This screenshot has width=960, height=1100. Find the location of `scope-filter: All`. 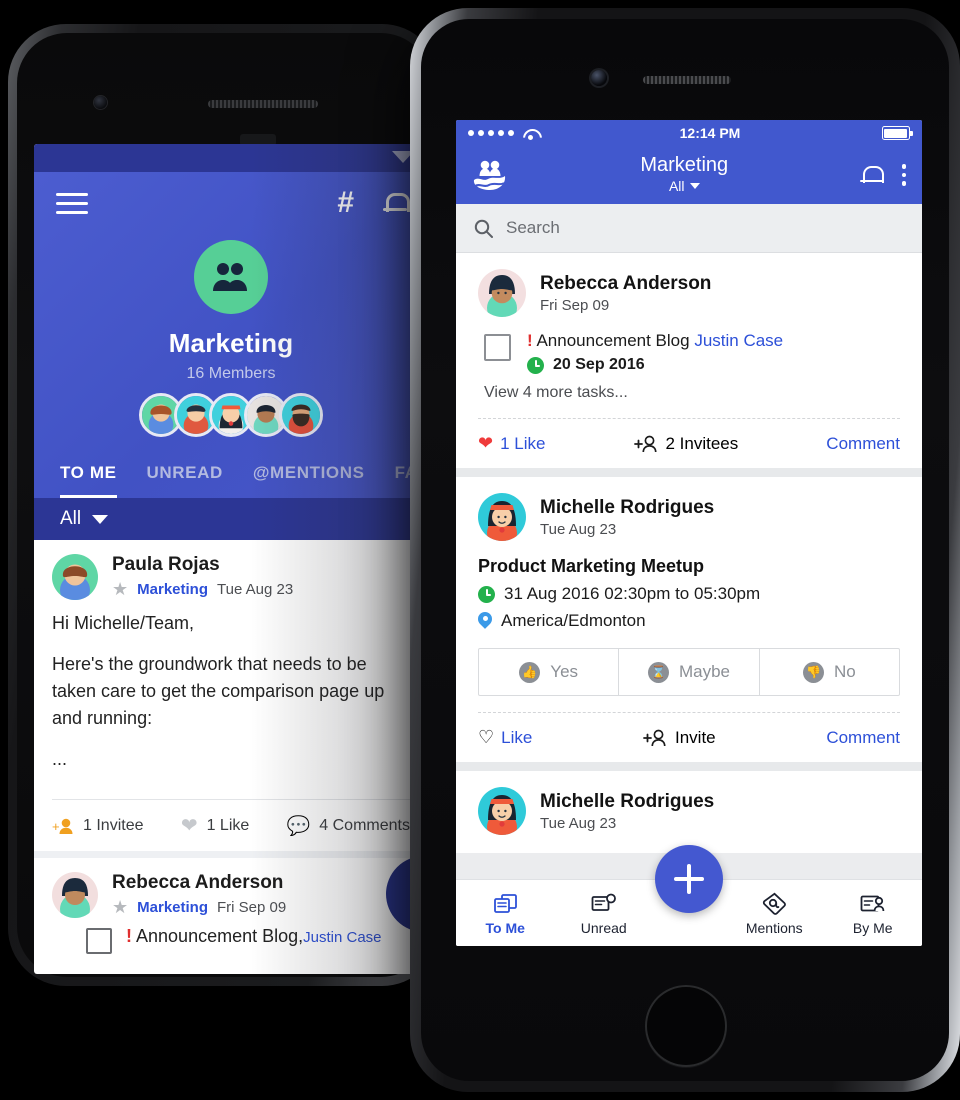

scope-filter: All is located at coordinates (684, 186).